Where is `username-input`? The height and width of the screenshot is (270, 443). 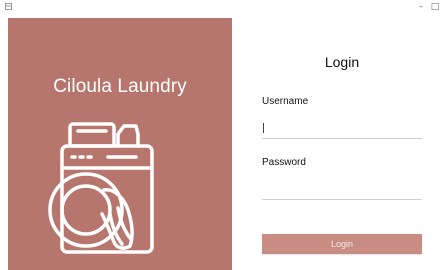 username-input is located at coordinates (342, 130).